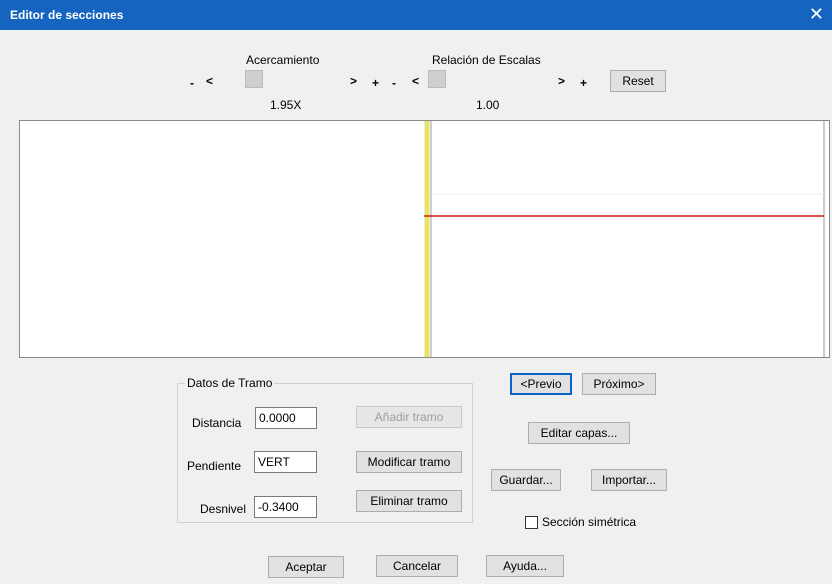  I want to click on symmetric-checkbox, so click(531, 522).